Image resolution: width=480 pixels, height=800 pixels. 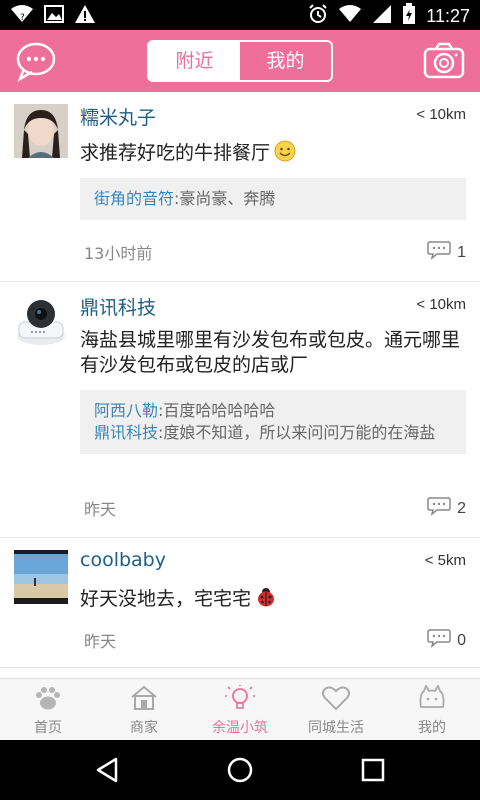 What do you see at coordinates (48, 700) in the screenshot?
I see `paw-icon` at bounding box center [48, 700].